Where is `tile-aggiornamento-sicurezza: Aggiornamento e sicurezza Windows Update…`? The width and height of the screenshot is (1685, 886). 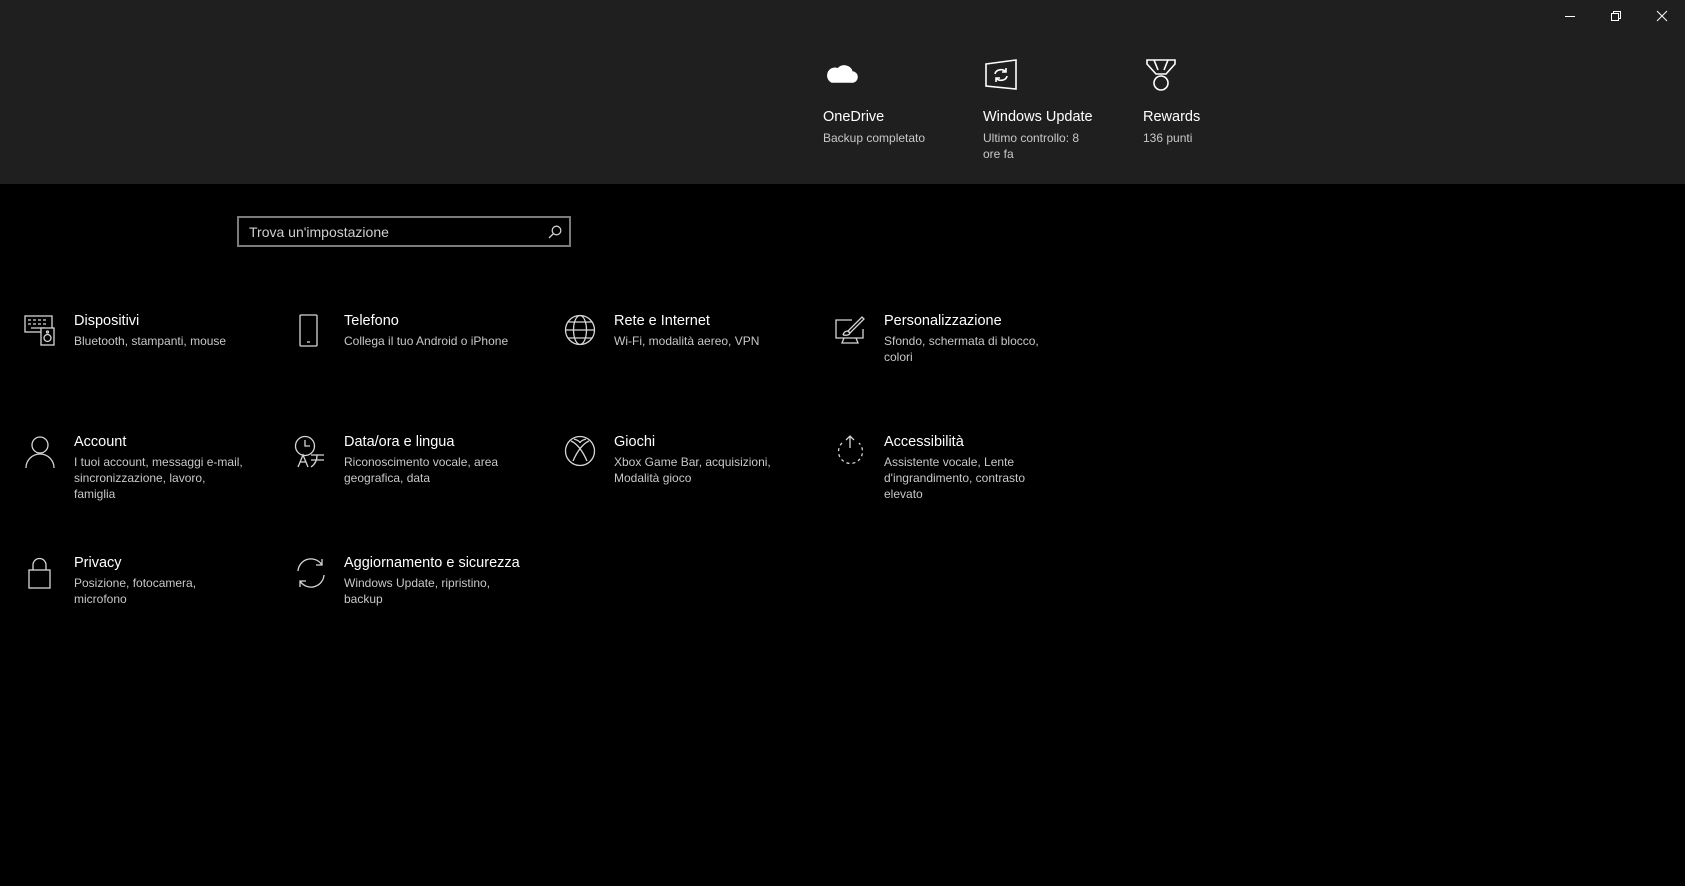
tile-aggiornamento-sicurezza: Aggiornamento e sicurezza Windows Update… is located at coordinates (414, 580).